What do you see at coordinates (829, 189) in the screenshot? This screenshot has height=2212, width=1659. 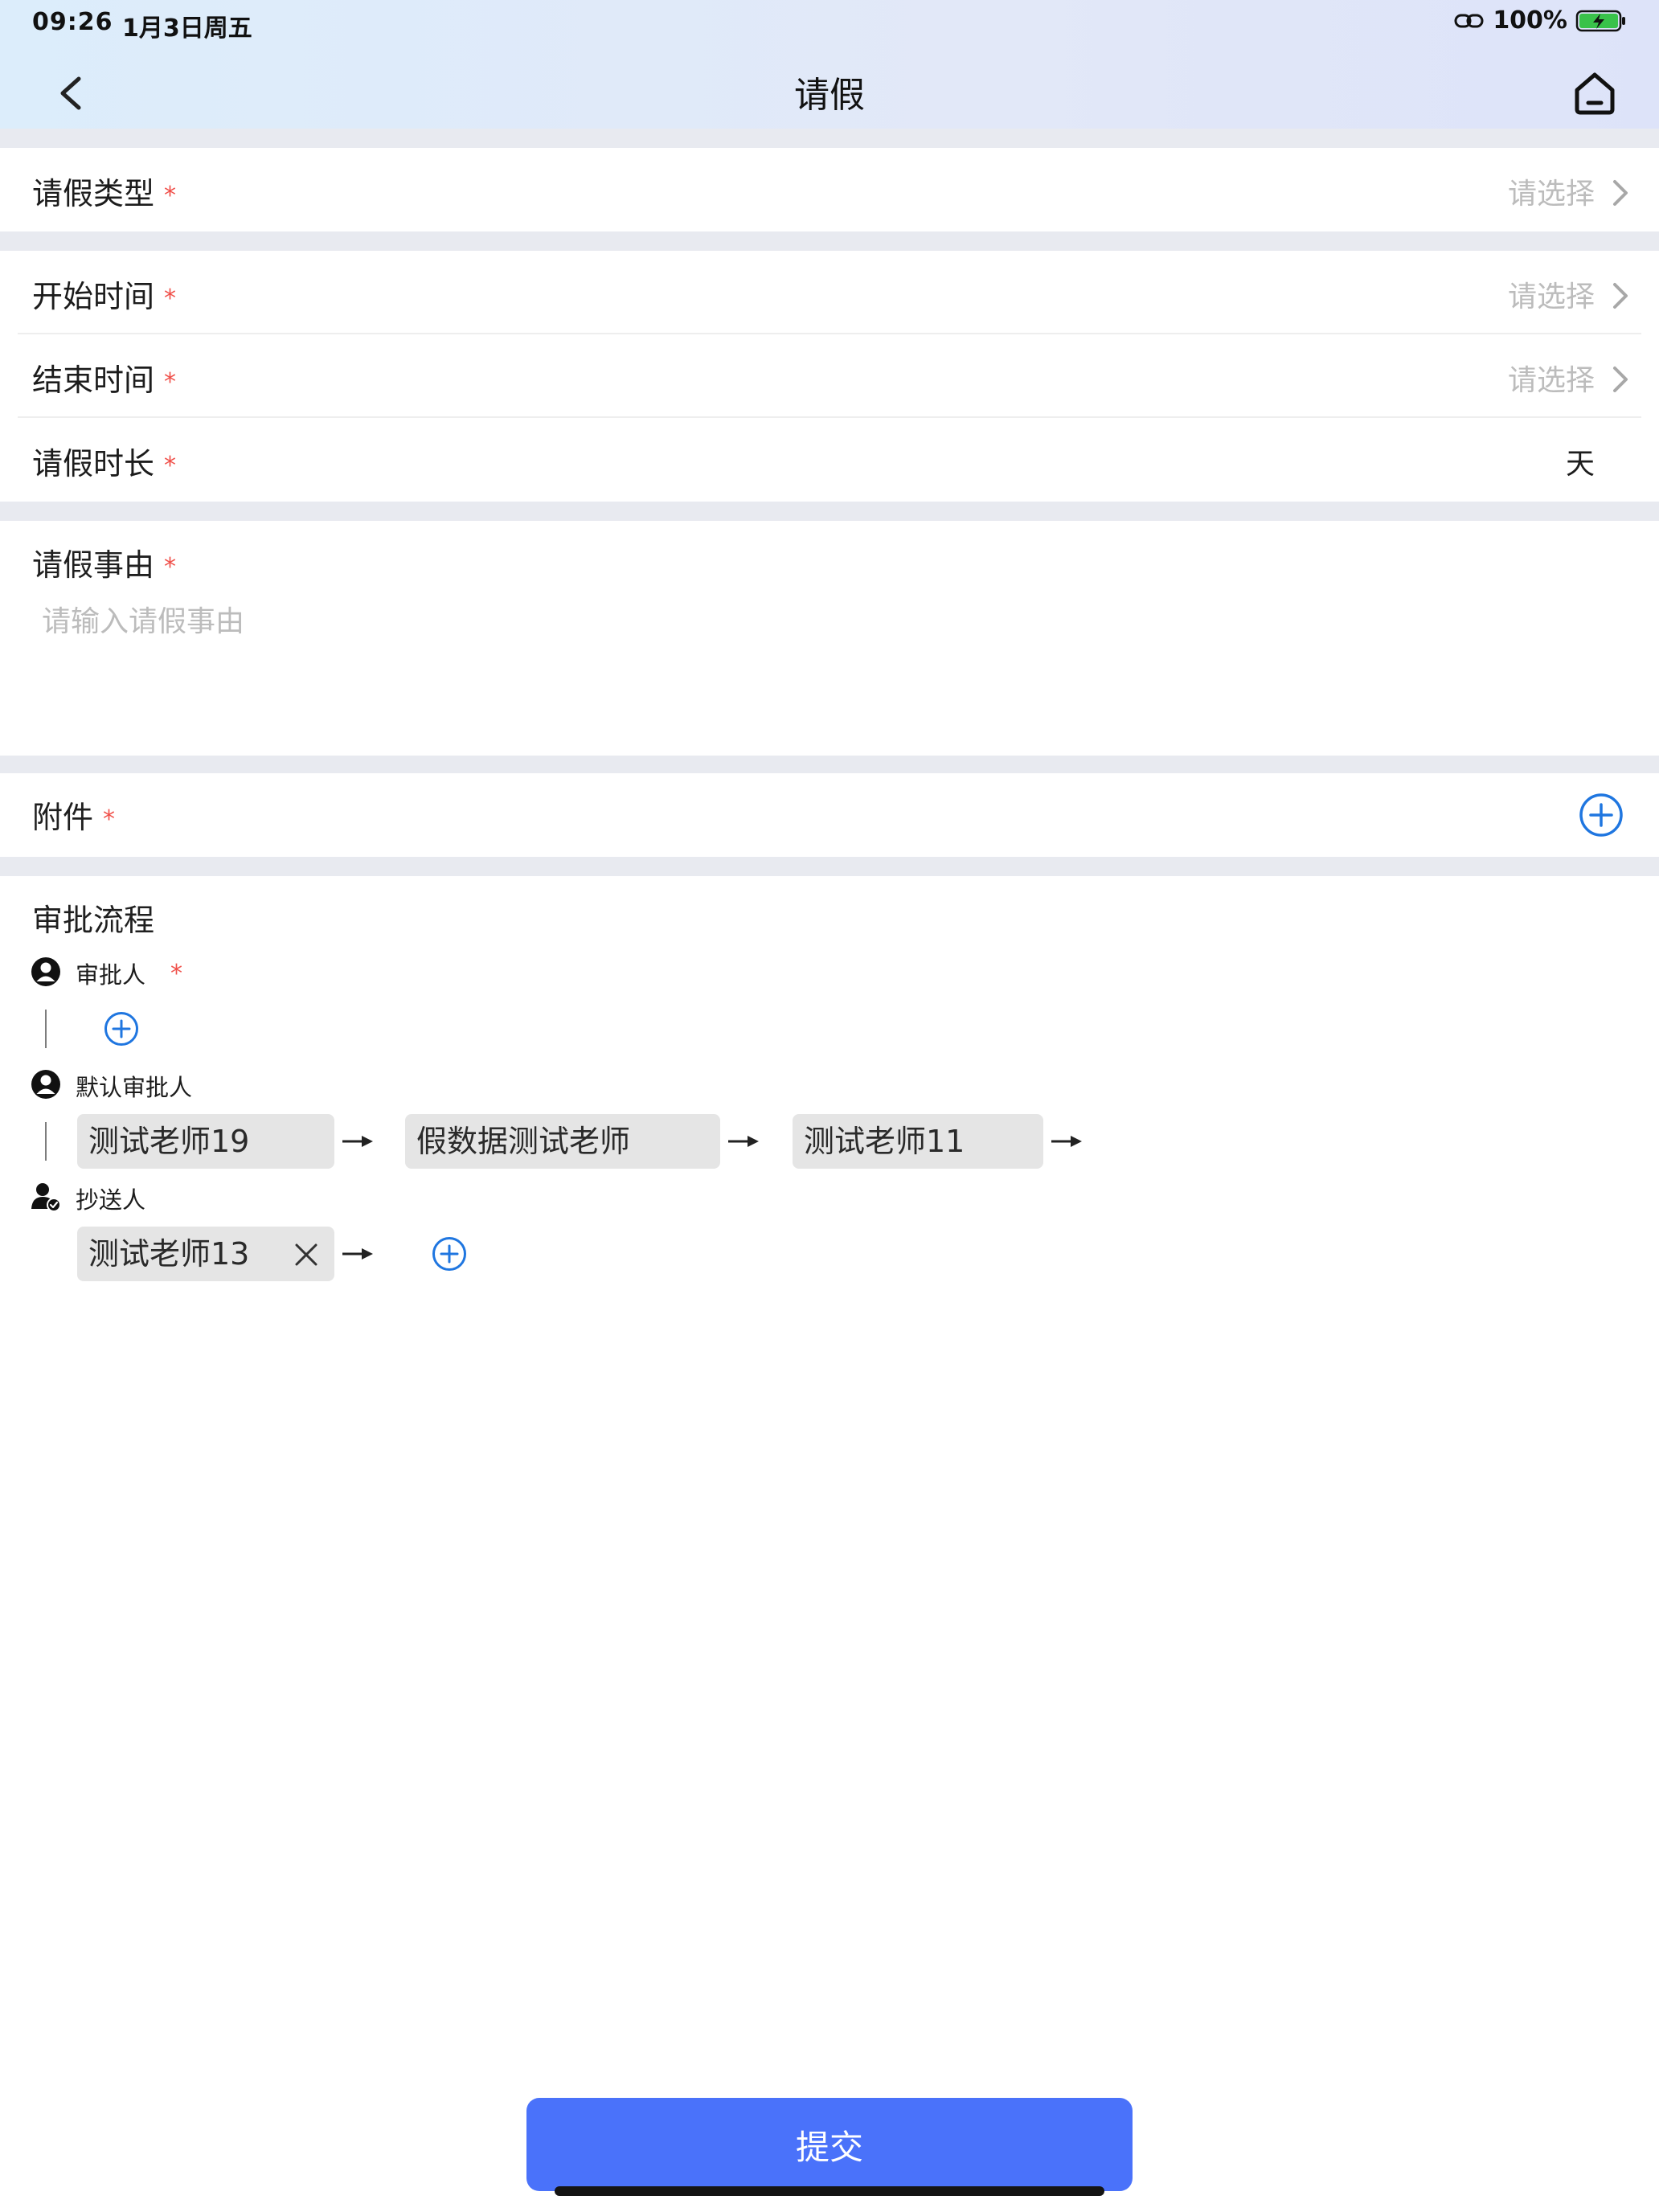 I see `leave-type-row: 请假类型 * 请选择` at bounding box center [829, 189].